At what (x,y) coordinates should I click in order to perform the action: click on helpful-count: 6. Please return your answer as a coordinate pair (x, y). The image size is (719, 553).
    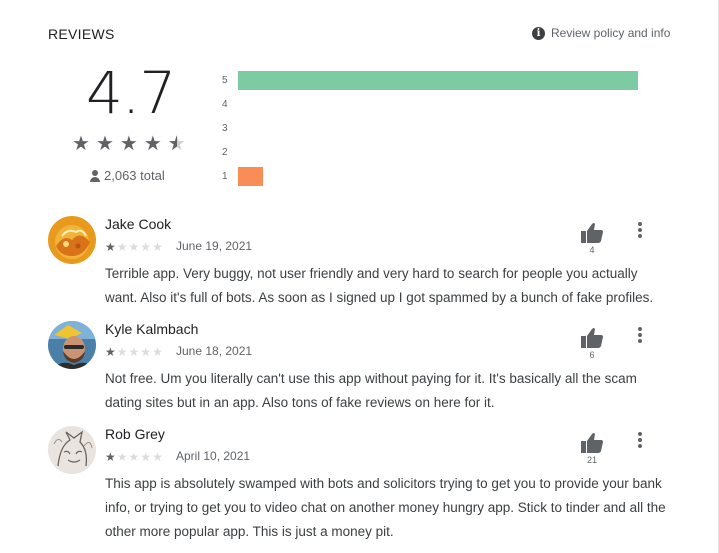
    Looking at the image, I should click on (592, 355).